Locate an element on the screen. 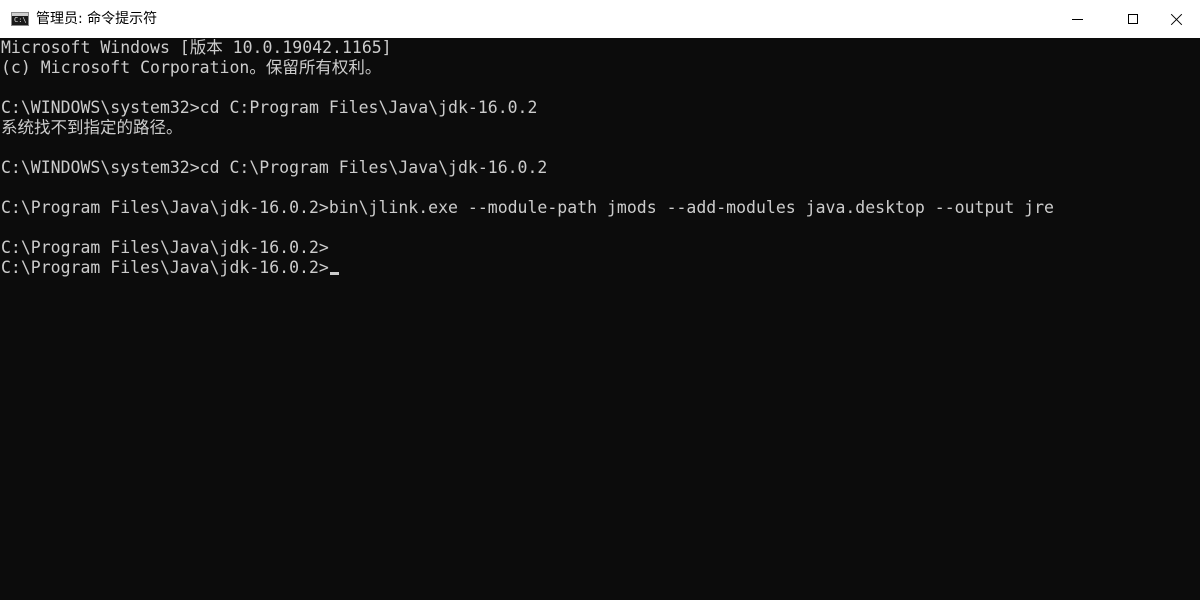  maximize-icon is located at coordinates (1133, 19).